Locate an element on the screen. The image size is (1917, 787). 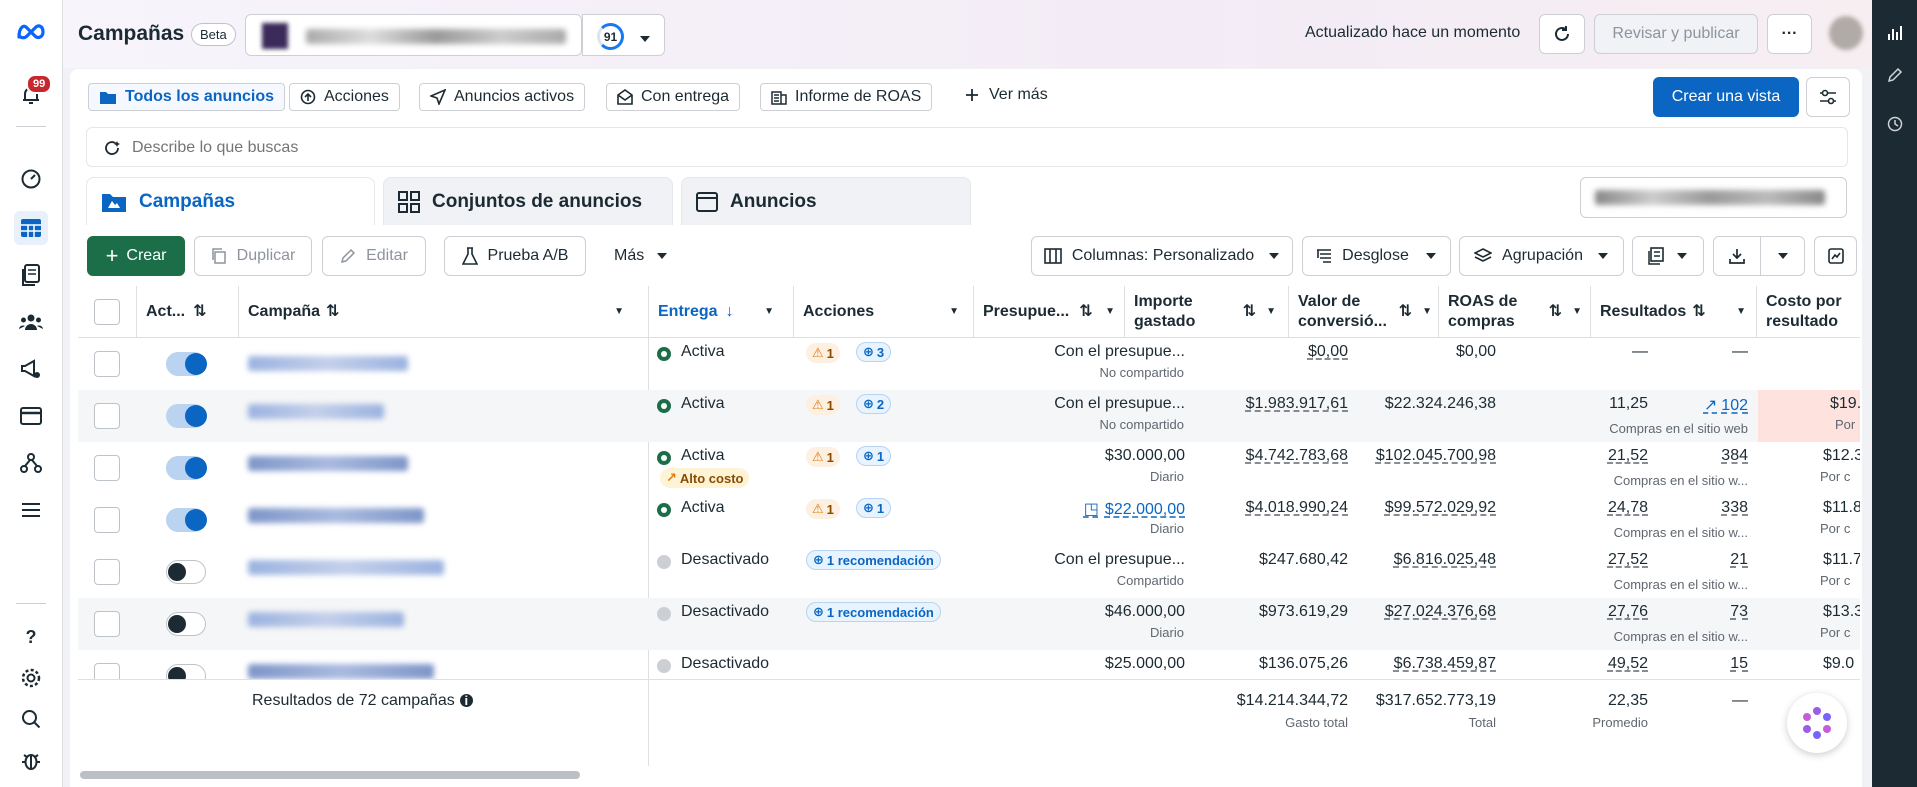
see-more-views: Ver más is located at coordinates (1006, 95).